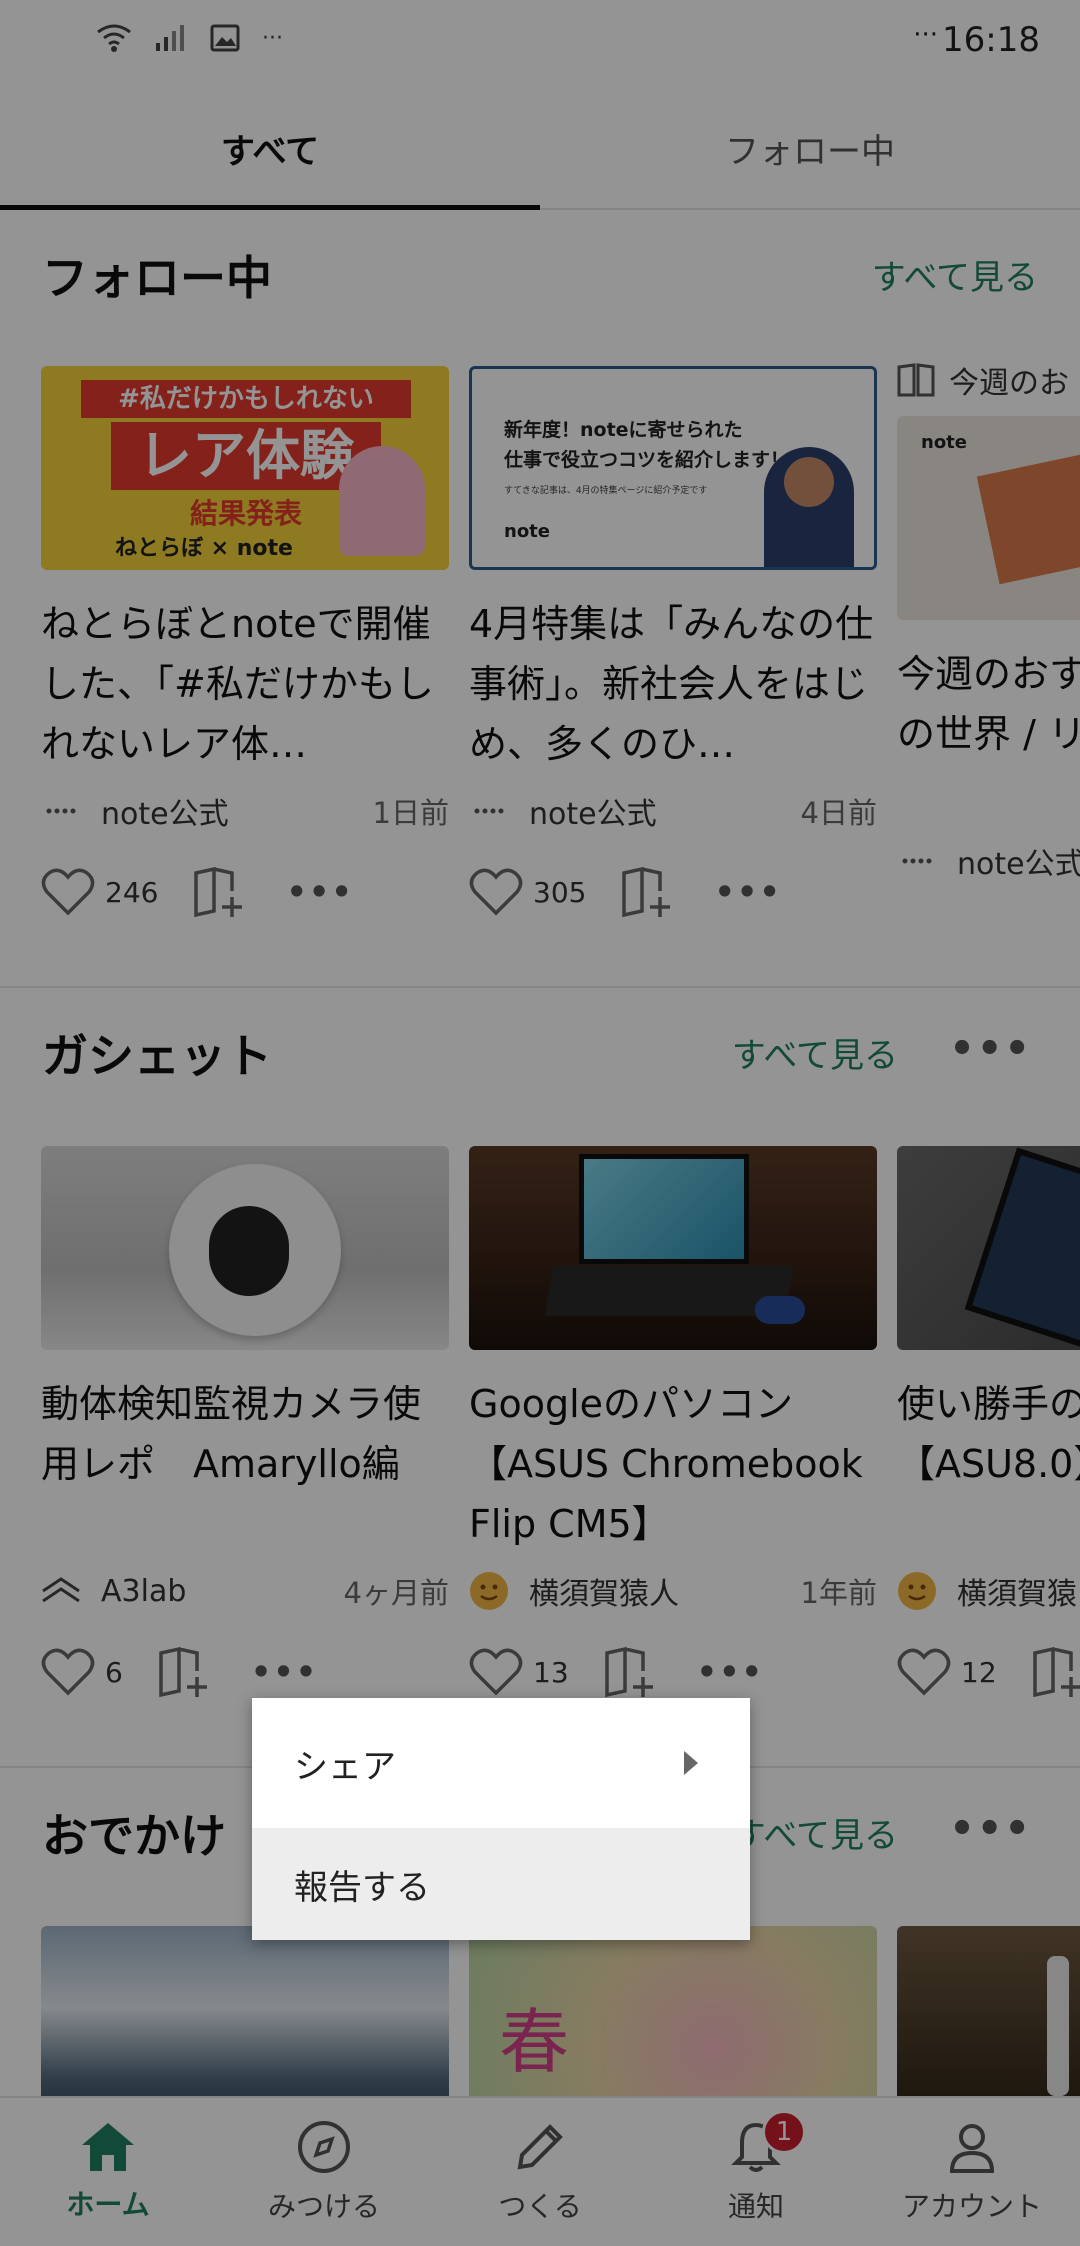  Describe the element at coordinates (501, 1884) in the screenshot. I see `menu-item-report: 報告する` at that location.